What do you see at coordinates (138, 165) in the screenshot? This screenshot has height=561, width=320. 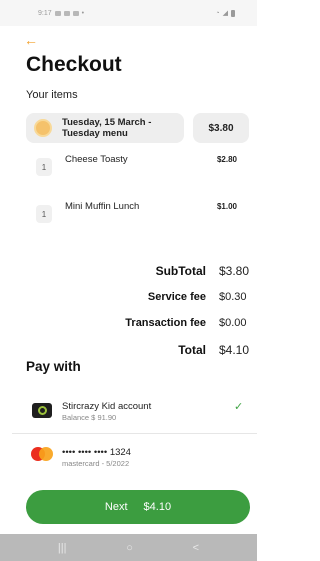 I see `list-item: 1 Cheese Toasty $2.80` at bounding box center [138, 165].